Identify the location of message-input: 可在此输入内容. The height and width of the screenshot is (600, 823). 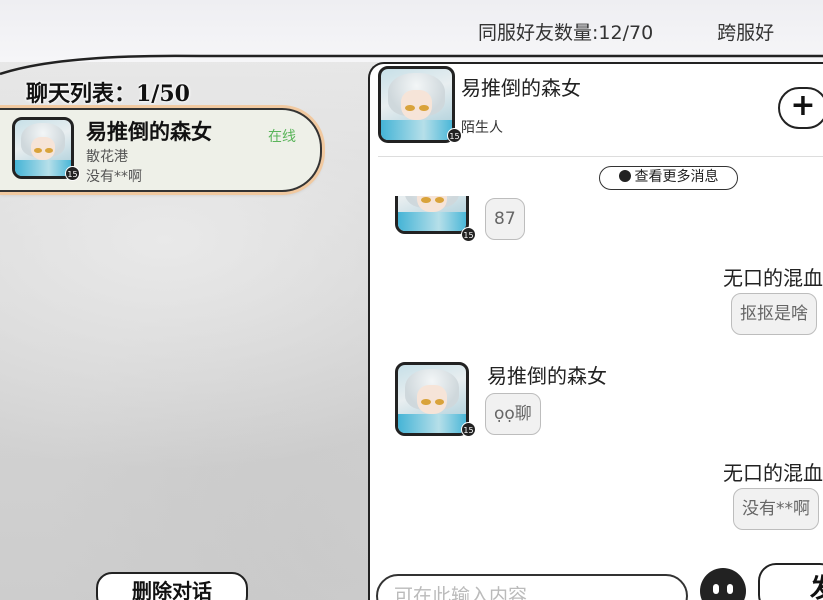
(532, 587).